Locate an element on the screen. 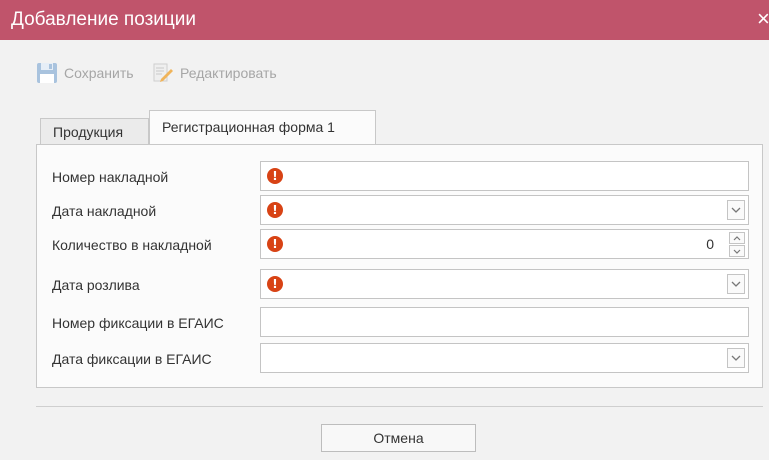  form-row-invoice-number: Номер накладной ! is located at coordinates (399, 177).